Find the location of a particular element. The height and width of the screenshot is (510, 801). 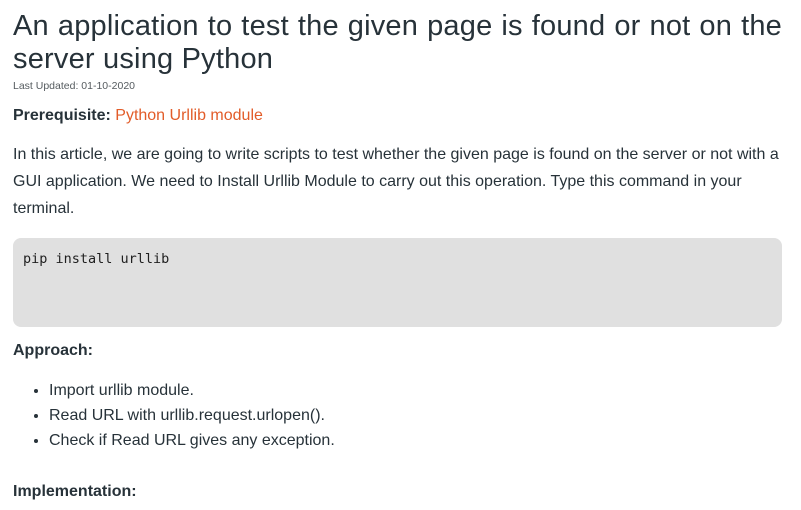

list-item: Import urllib module. is located at coordinates (415, 390).